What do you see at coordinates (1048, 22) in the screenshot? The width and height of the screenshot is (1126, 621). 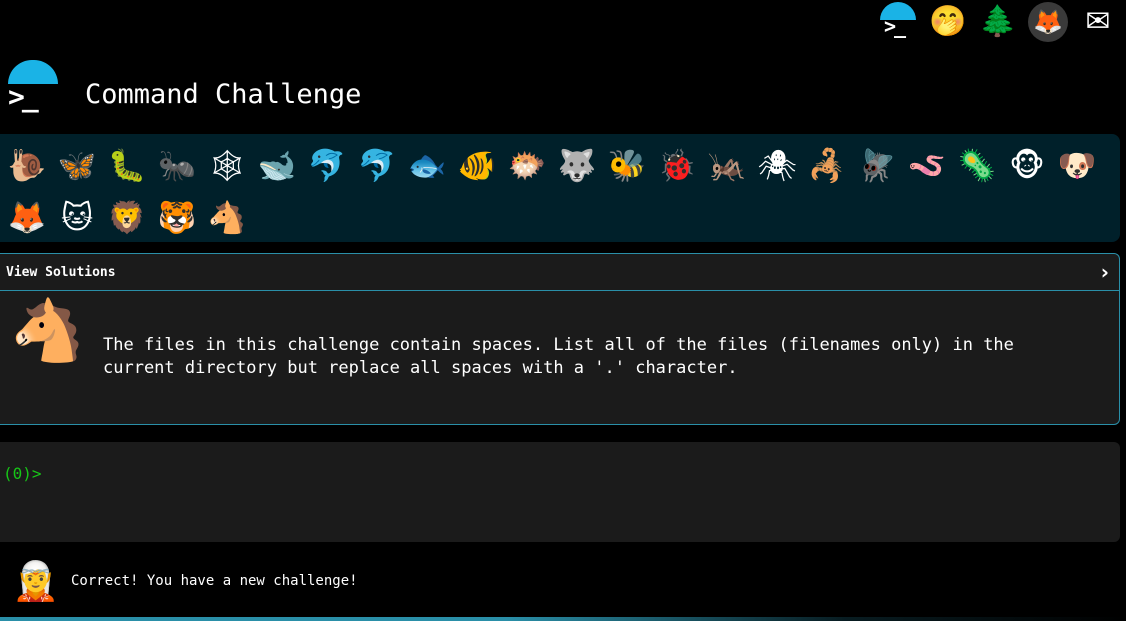 I see `gitlab-icon: 🦊` at bounding box center [1048, 22].